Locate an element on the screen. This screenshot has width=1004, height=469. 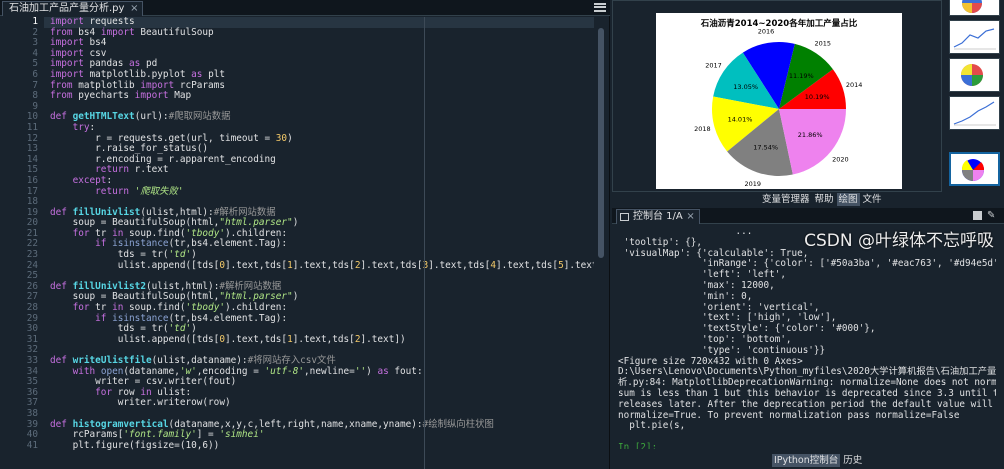
code-line: def getHTMLText(url):#爬取网站数据 is located at coordinates (319, 117).